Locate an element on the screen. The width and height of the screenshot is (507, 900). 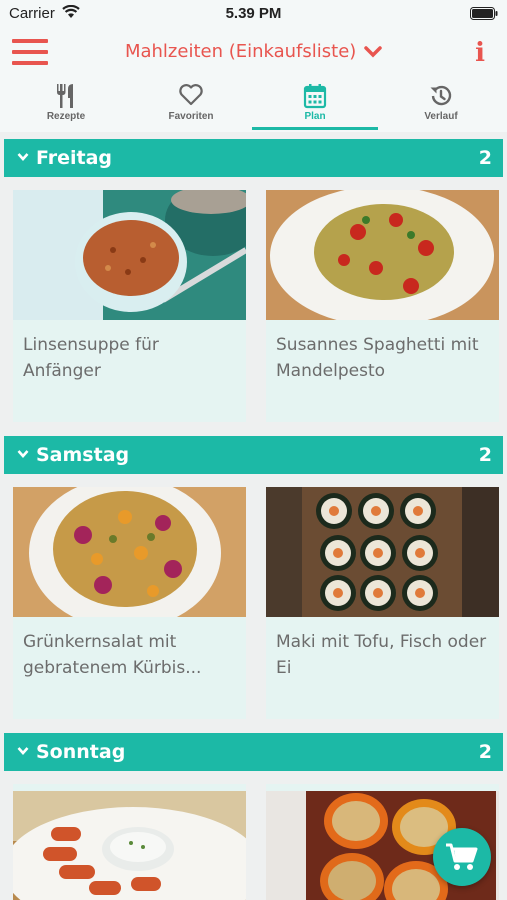
recipe-title: Maki mit Tofu, Fisch oder Ei is located at coordinates (381, 655).